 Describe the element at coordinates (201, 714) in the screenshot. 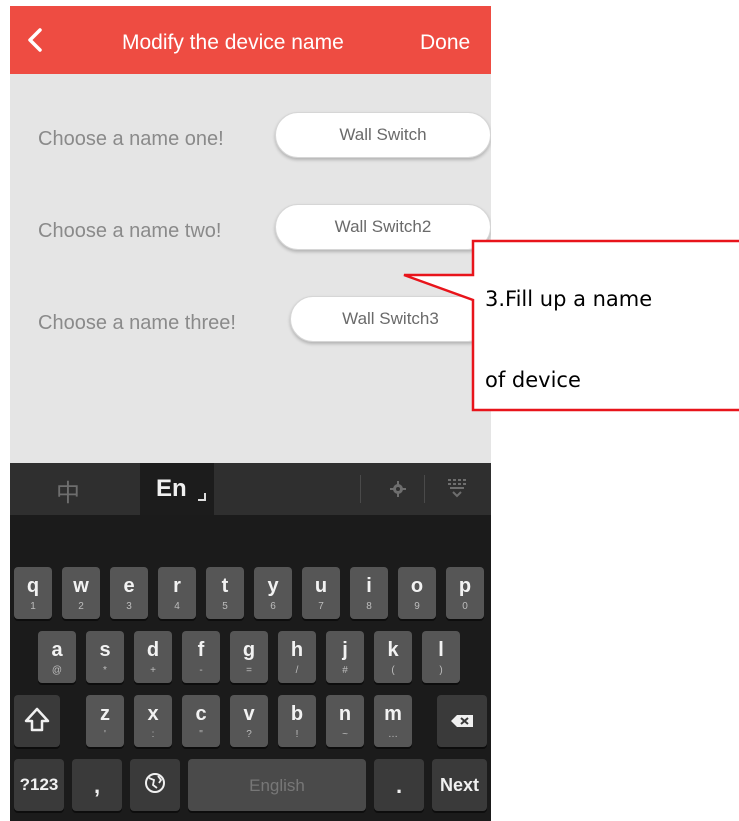

I see `key-label: c` at that location.